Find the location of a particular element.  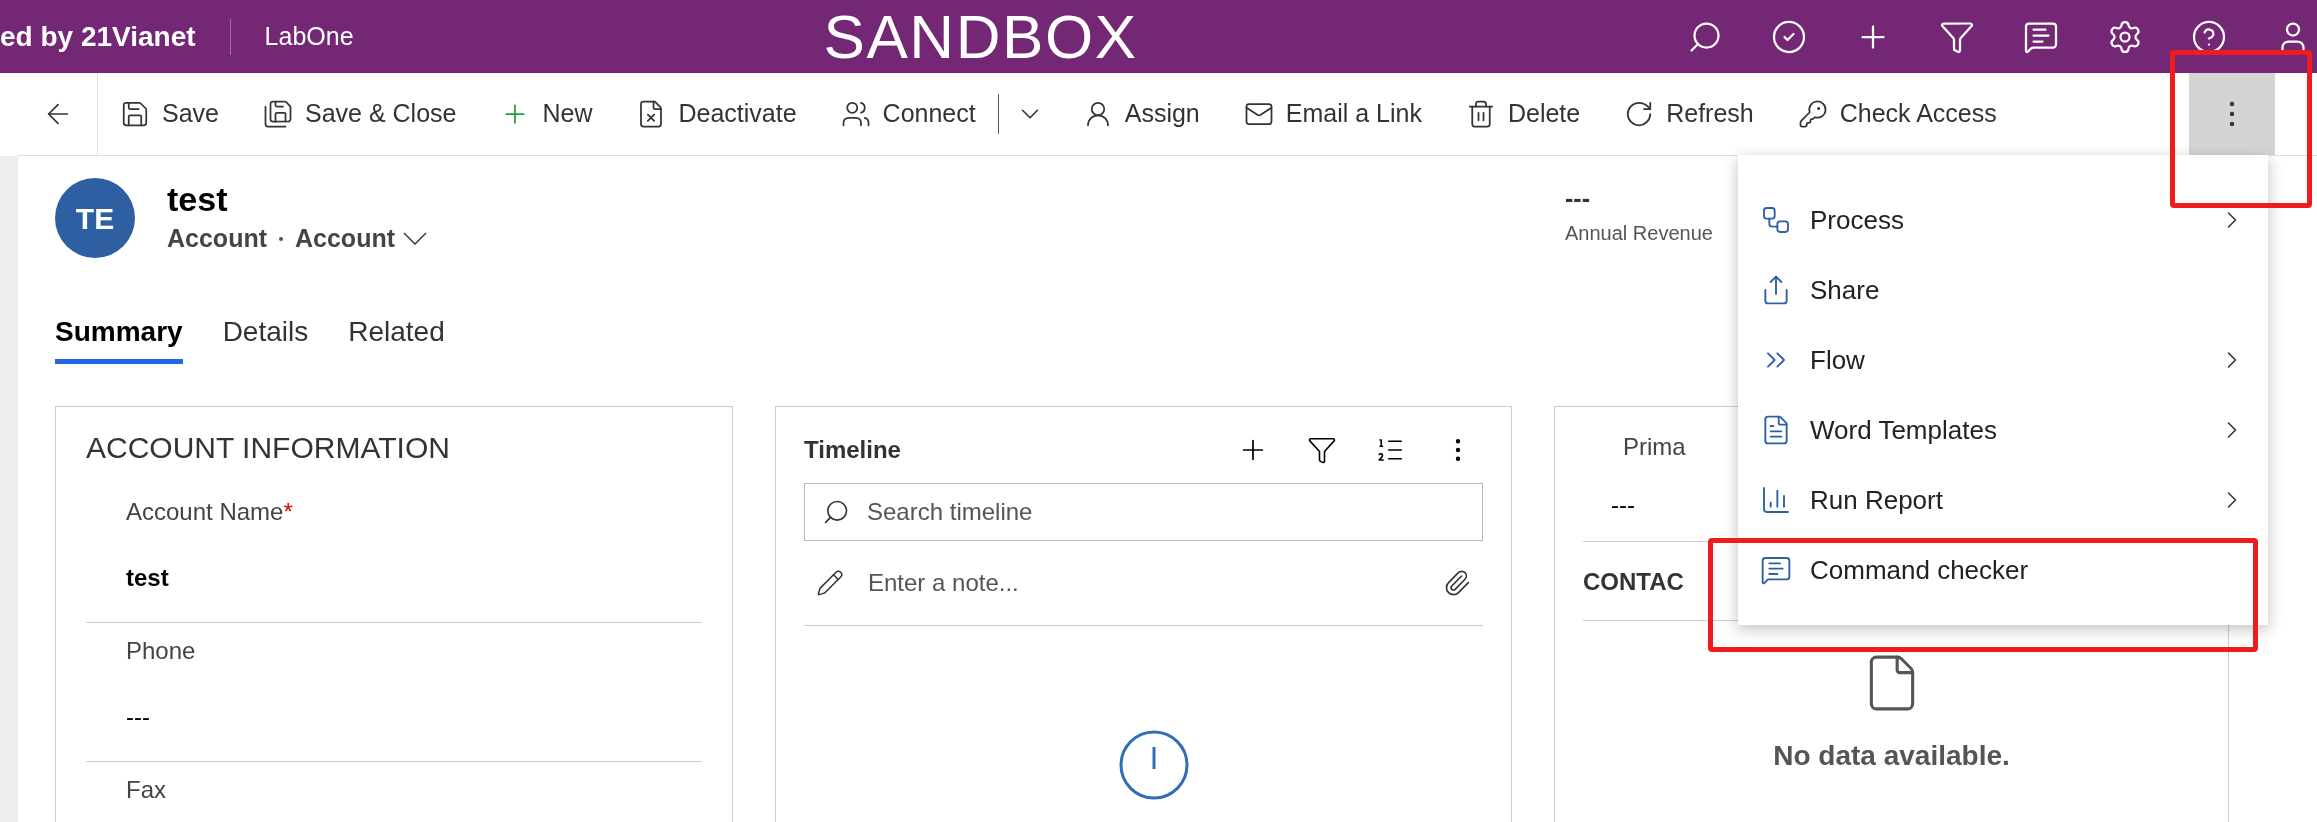

command-button: Delete is located at coordinates (1523, 114).